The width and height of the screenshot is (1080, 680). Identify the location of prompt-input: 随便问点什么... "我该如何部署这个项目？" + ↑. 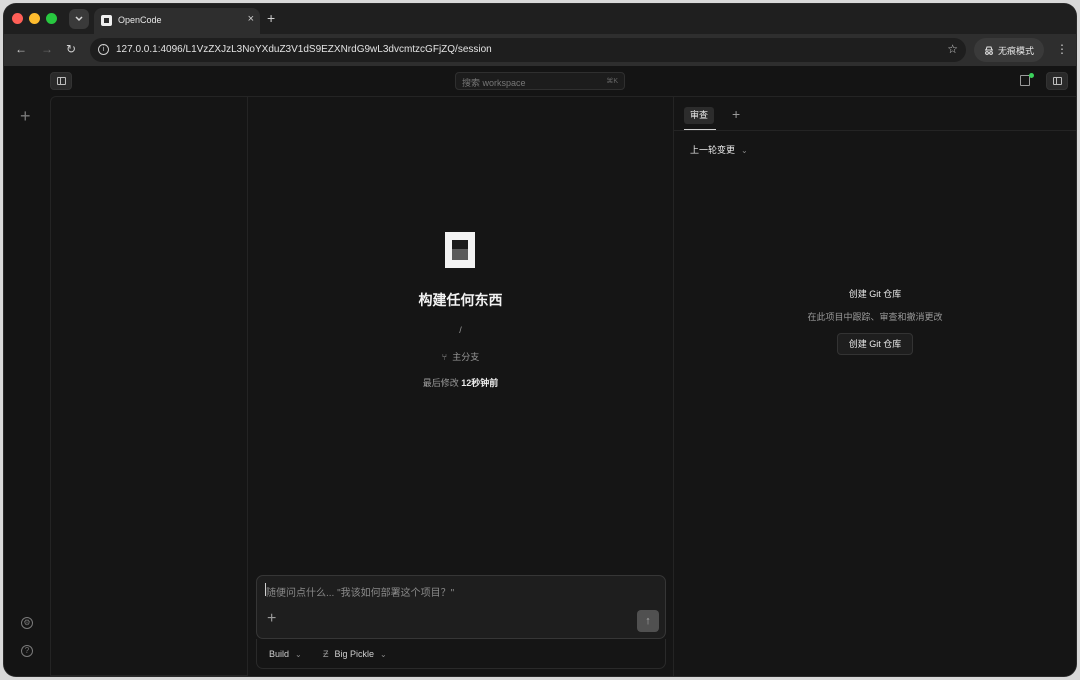
(461, 607).